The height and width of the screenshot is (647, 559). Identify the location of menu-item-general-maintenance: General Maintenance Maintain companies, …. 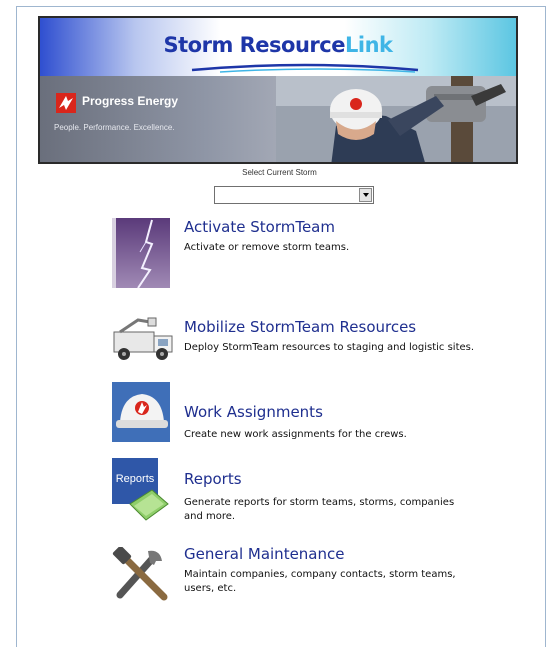
(322, 580).